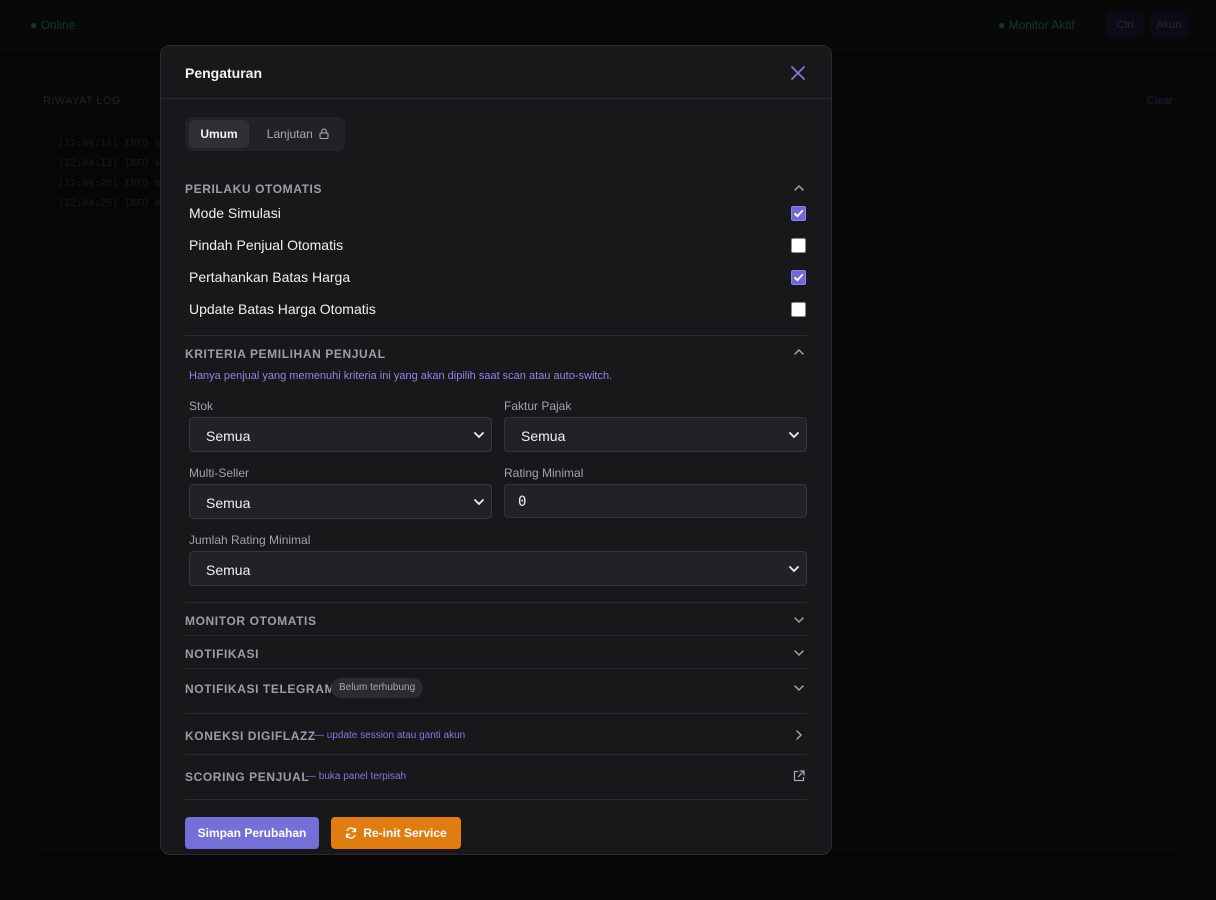 This screenshot has width=1216, height=900. What do you see at coordinates (254, 189) in the screenshot?
I see `section-title: PERILAKU OTOMATIS` at bounding box center [254, 189].